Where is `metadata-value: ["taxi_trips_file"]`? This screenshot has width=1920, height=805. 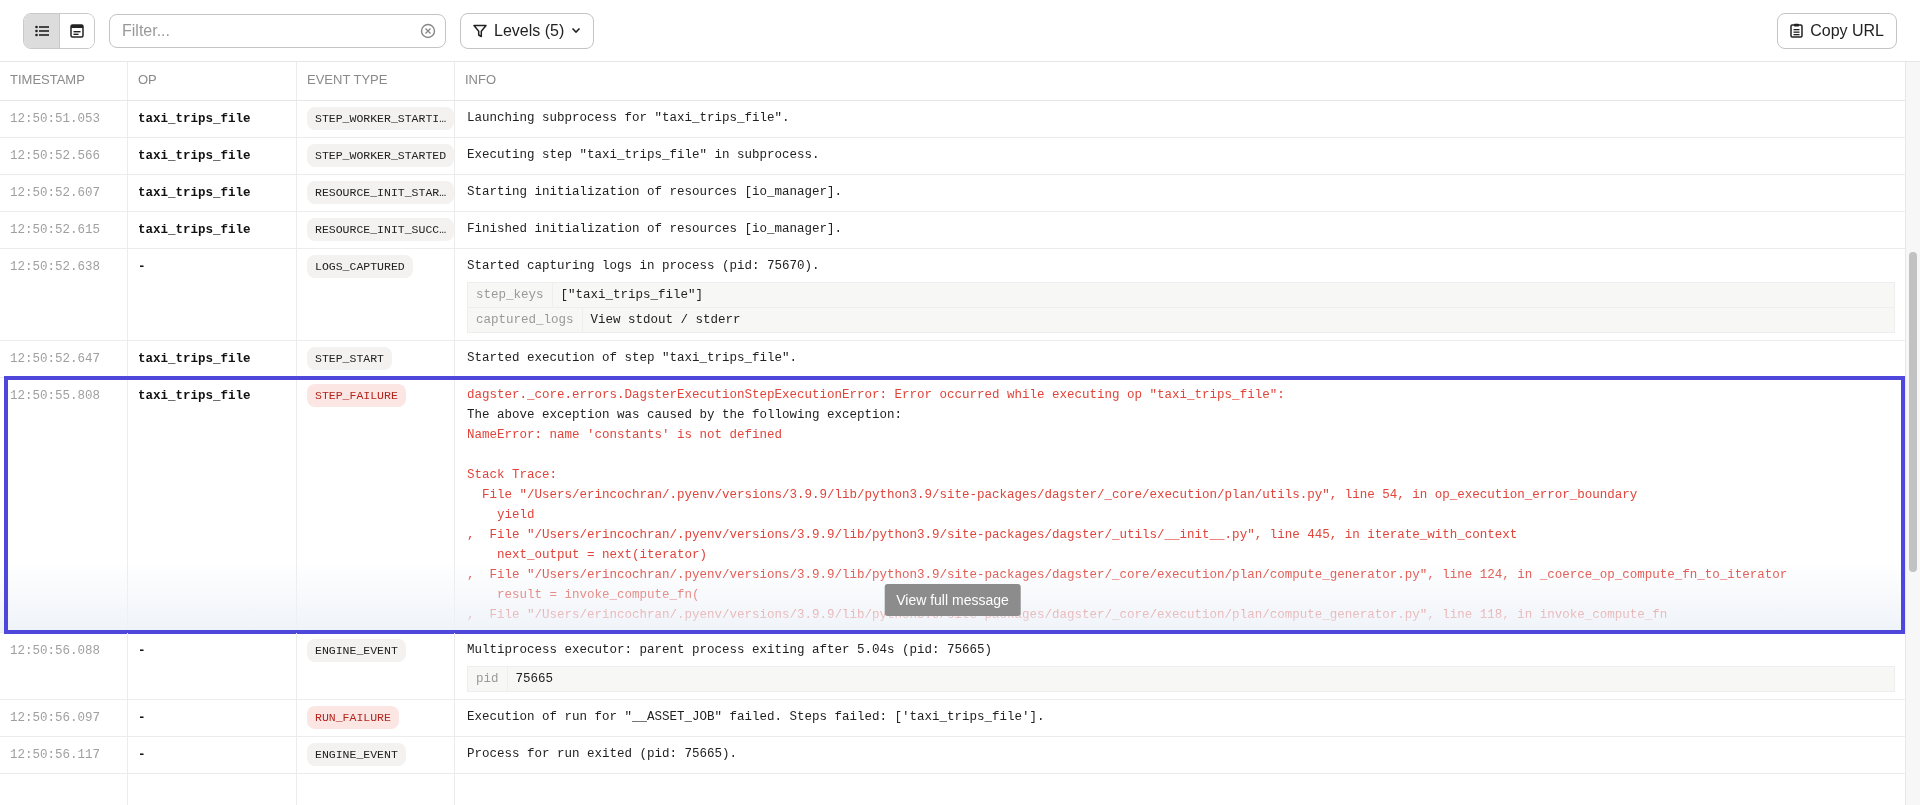 metadata-value: ["taxi_trips_file"] is located at coordinates (632, 295).